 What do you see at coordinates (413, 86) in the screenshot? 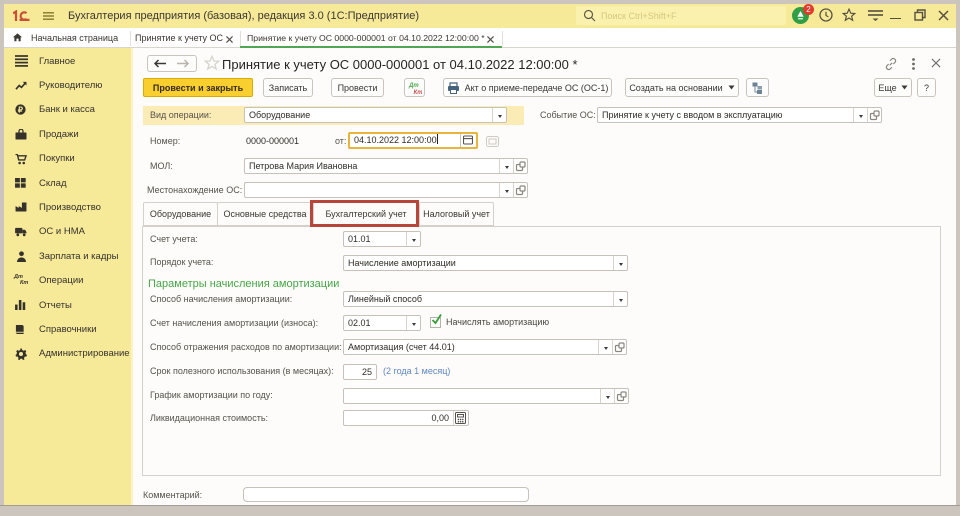
I see `svg-text: Дт` at bounding box center [413, 86].